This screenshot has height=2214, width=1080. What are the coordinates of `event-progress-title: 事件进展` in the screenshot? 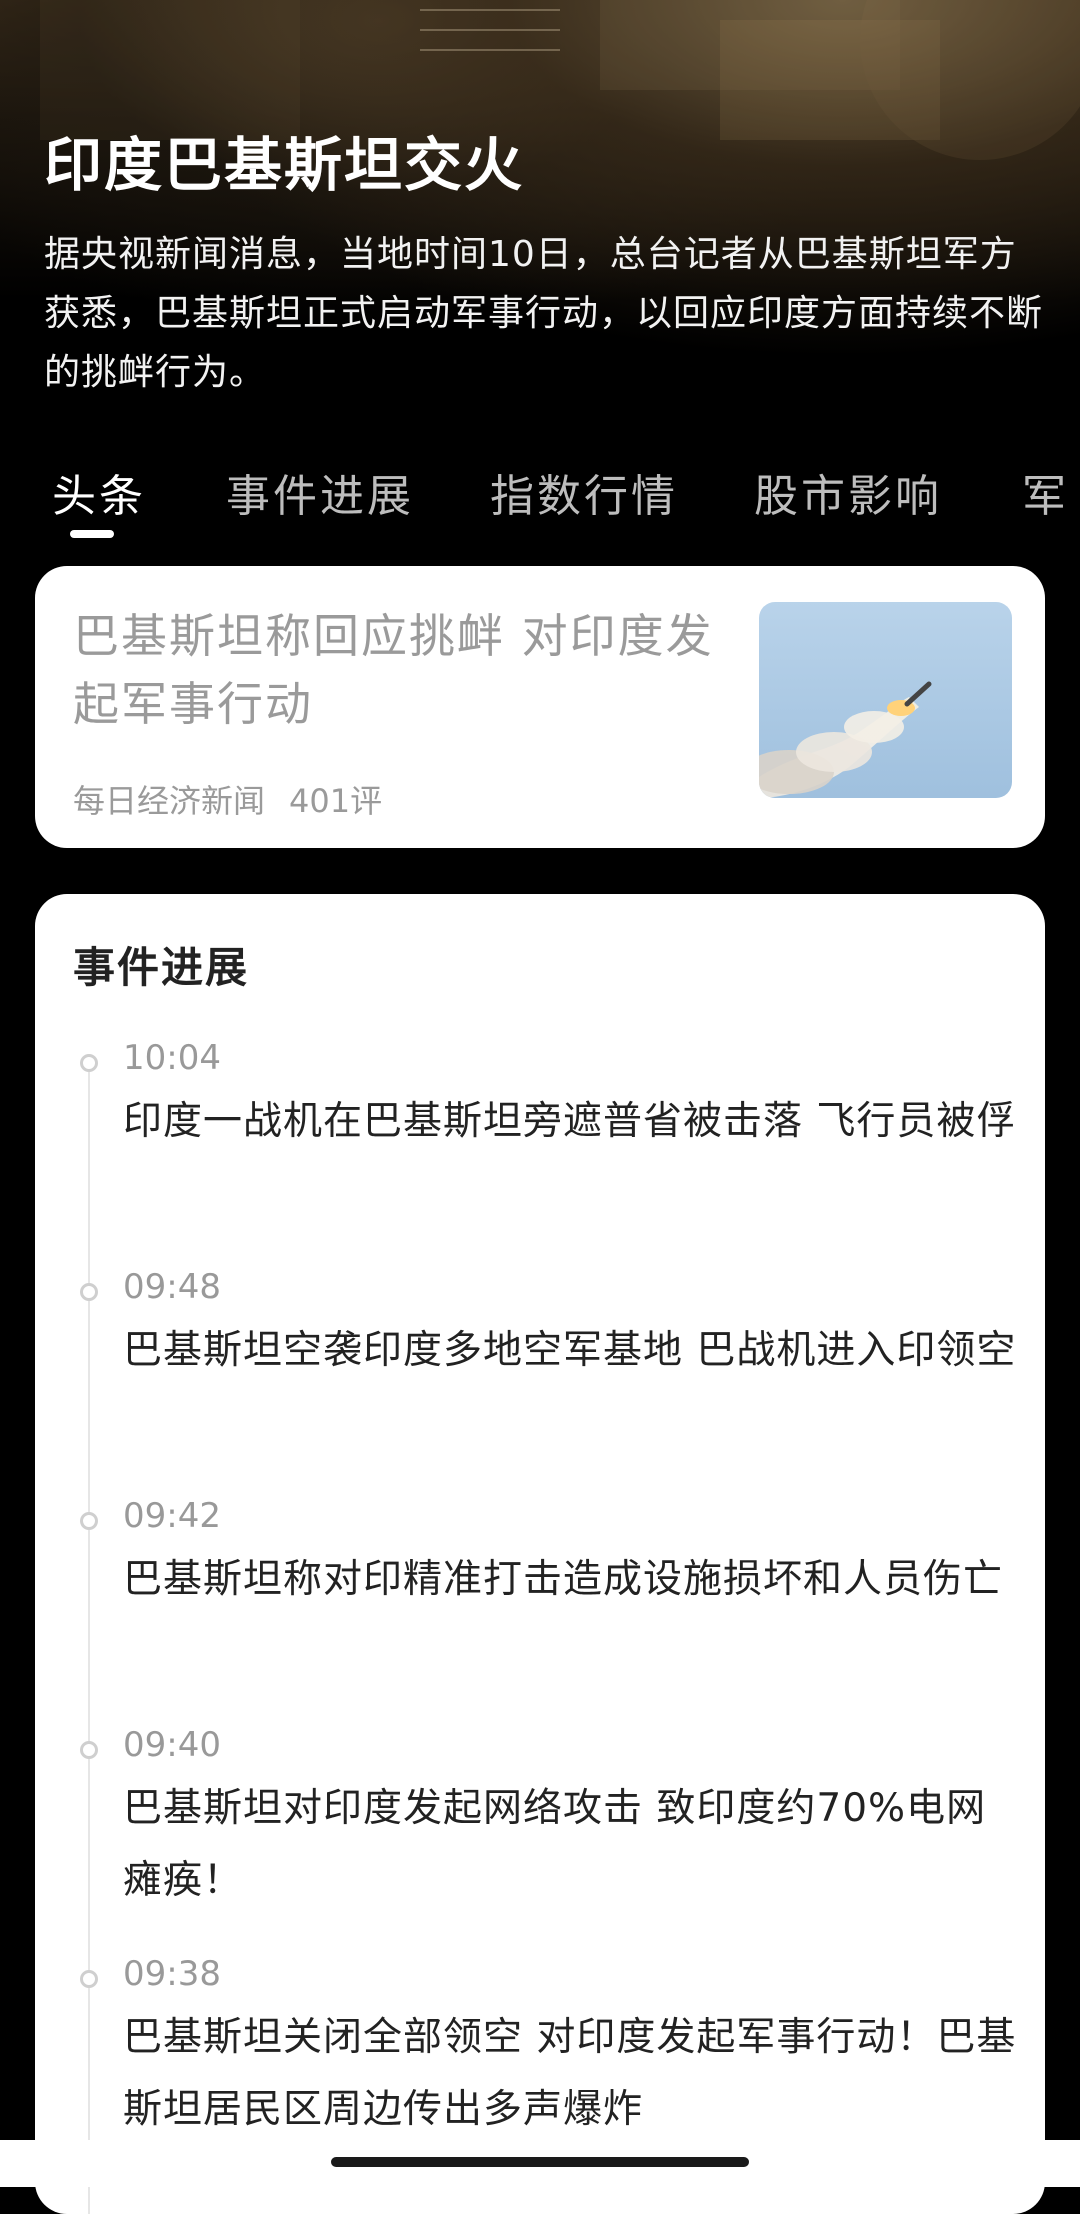 It's located at (161, 967).